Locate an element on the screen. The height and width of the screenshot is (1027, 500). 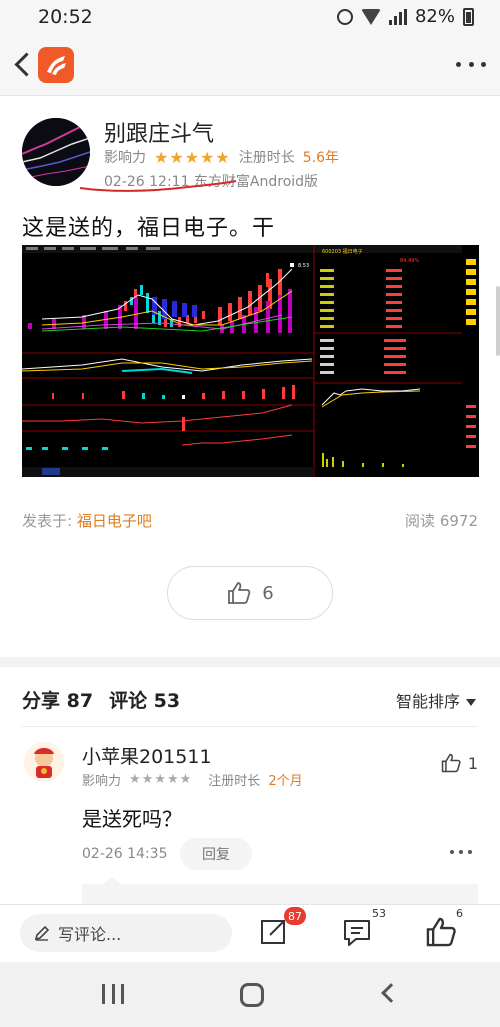
commenter-name: 小苹果201511 is located at coordinates (147, 755).